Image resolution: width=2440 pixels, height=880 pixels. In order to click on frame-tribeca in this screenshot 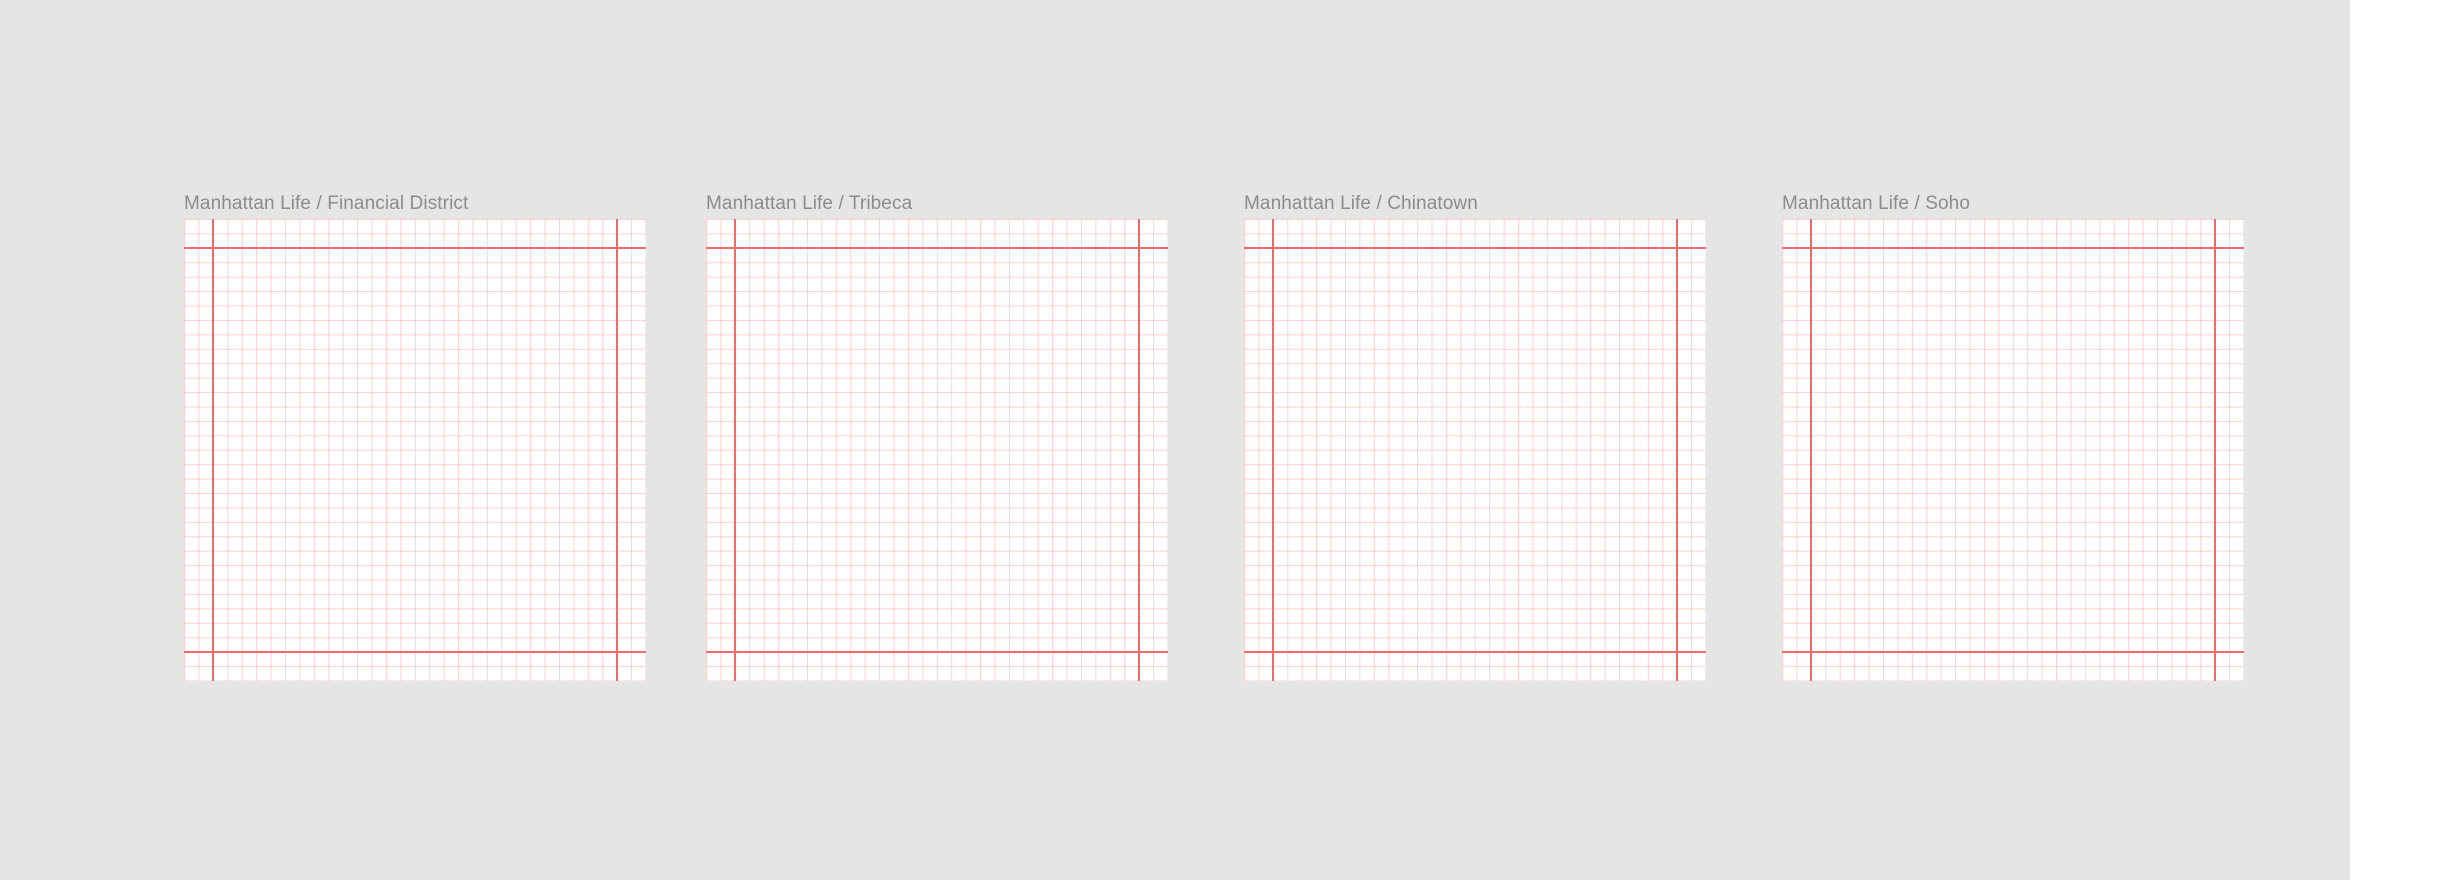, I will do `click(937, 450)`.